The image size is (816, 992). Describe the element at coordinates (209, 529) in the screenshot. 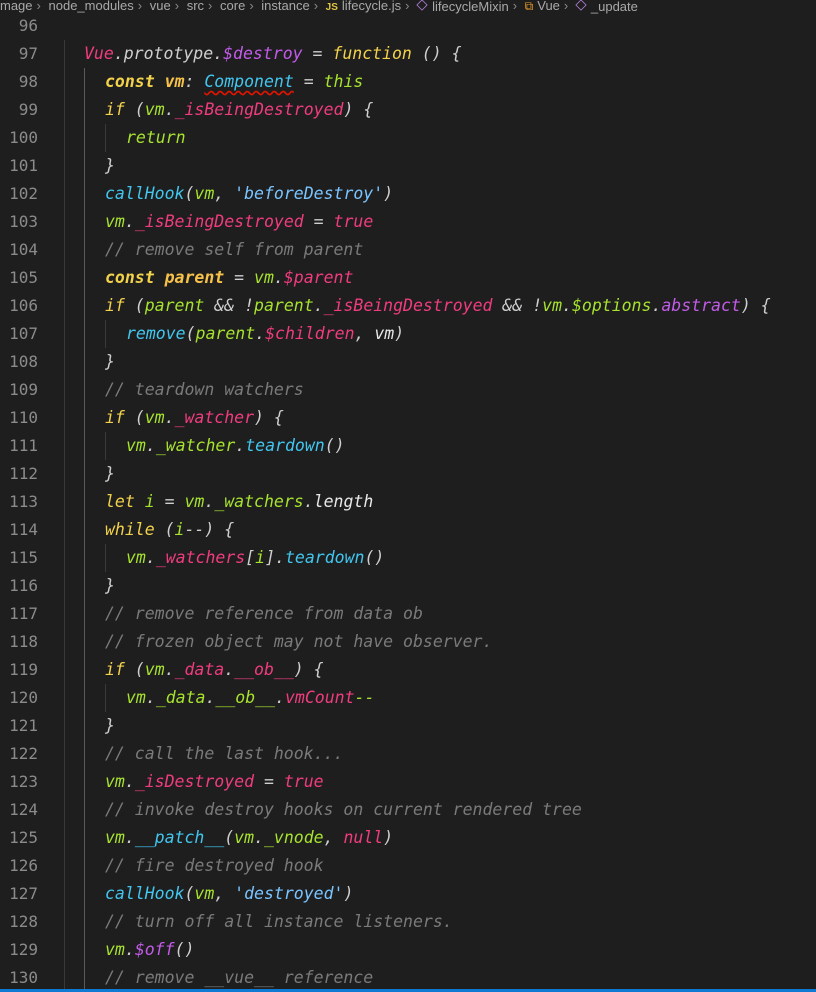

I see `code-token: --) {` at that location.